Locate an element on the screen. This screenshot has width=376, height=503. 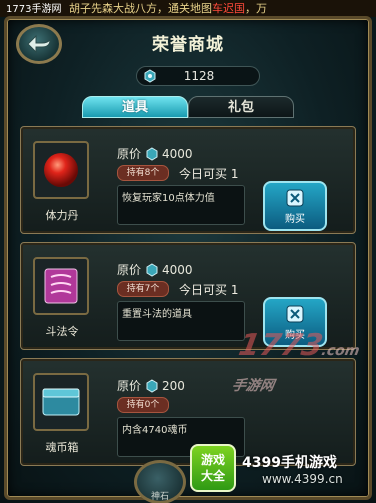
owned-badge: 持有7个 is located at coordinates (143, 289).